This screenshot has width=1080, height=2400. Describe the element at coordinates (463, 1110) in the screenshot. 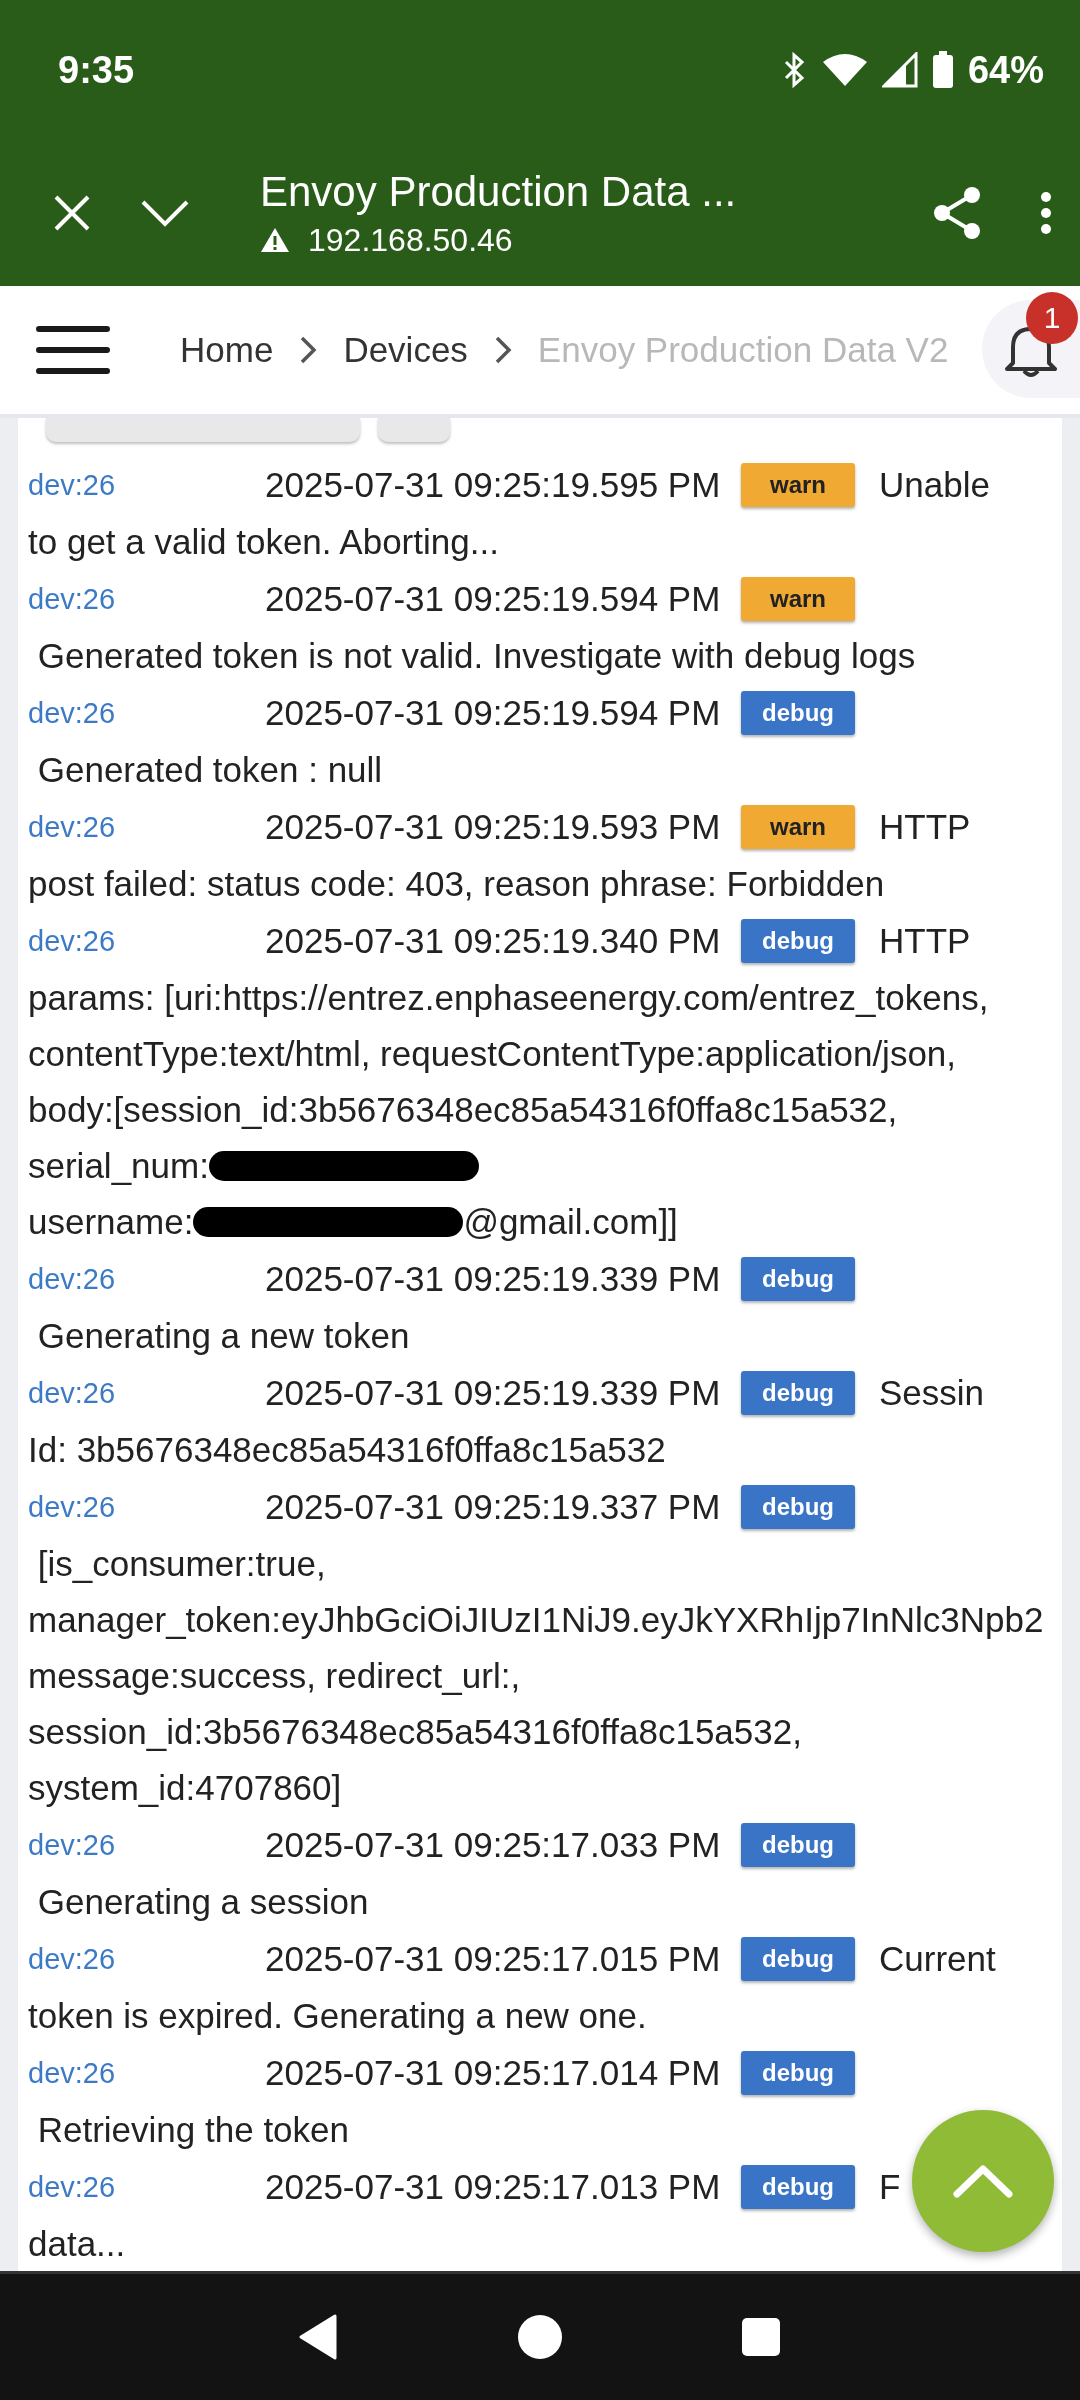

I see `log-message: body:[session_id:3b5676348ec85a54316f0ffa8c15a532,` at that location.